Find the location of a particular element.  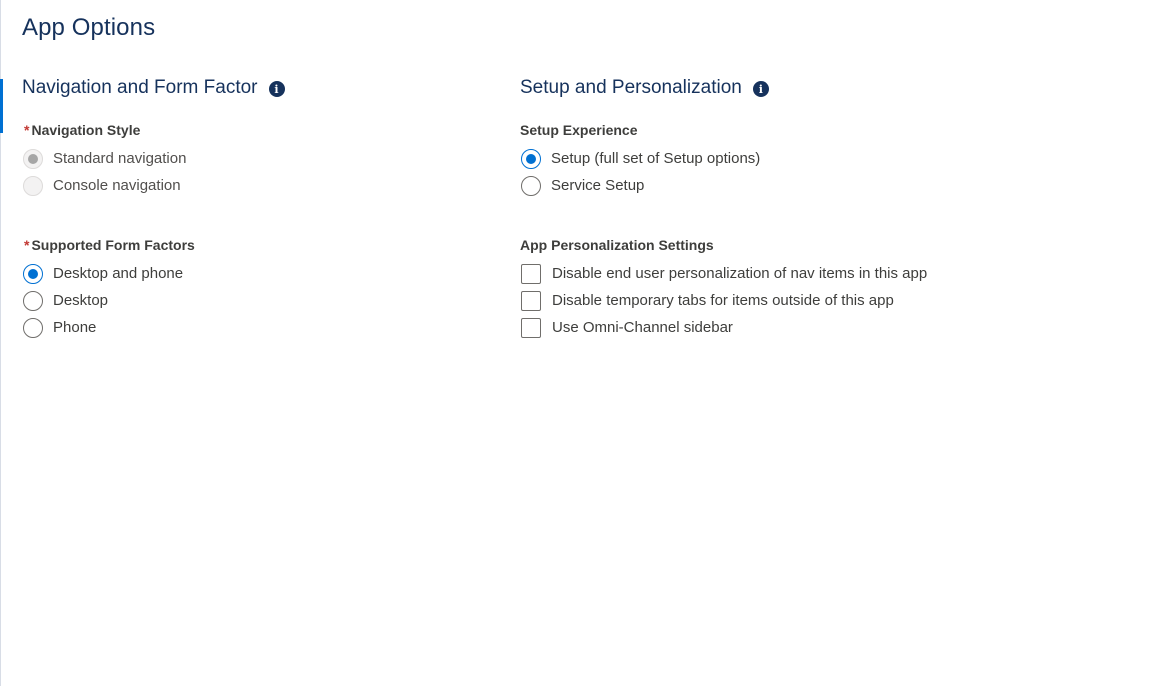

radio-phone: Phone is located at coordinates (257, 327).